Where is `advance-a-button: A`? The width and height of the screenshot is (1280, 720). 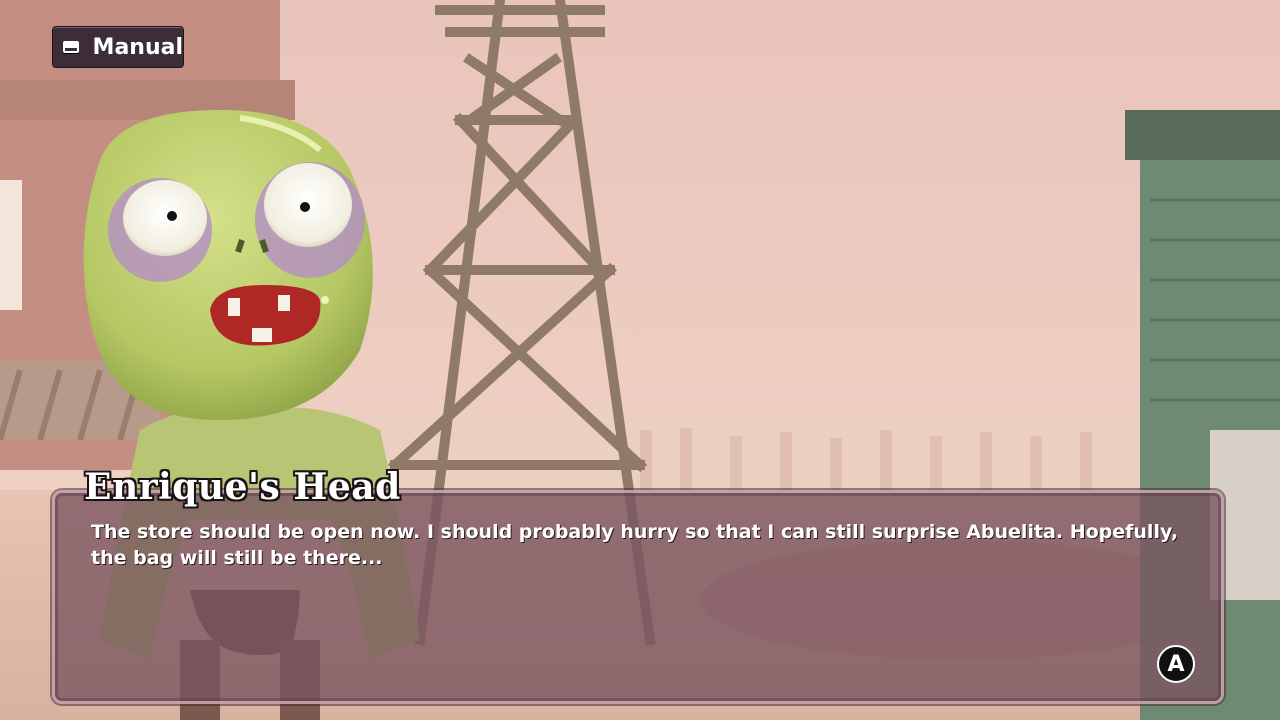 advance-a-button: A is located at coordinates (1176, 664).